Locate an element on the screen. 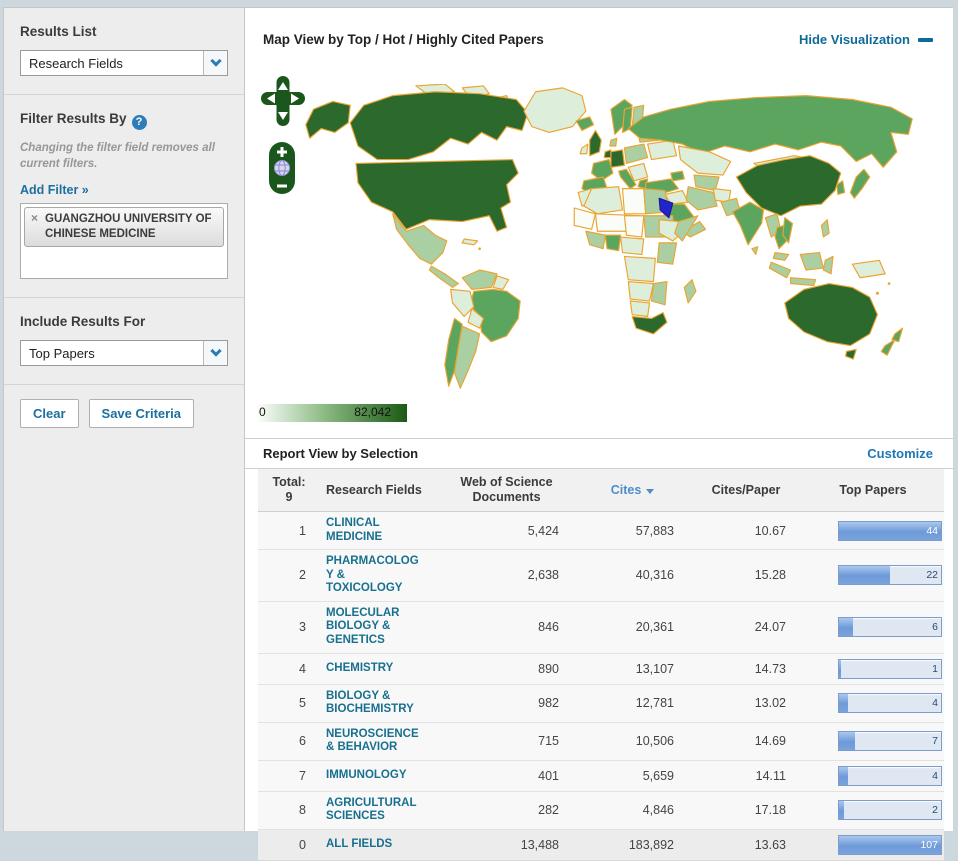 This screenshot has width=958, height=861. row-top-papers: 7 is located at coordinates (873, 741).